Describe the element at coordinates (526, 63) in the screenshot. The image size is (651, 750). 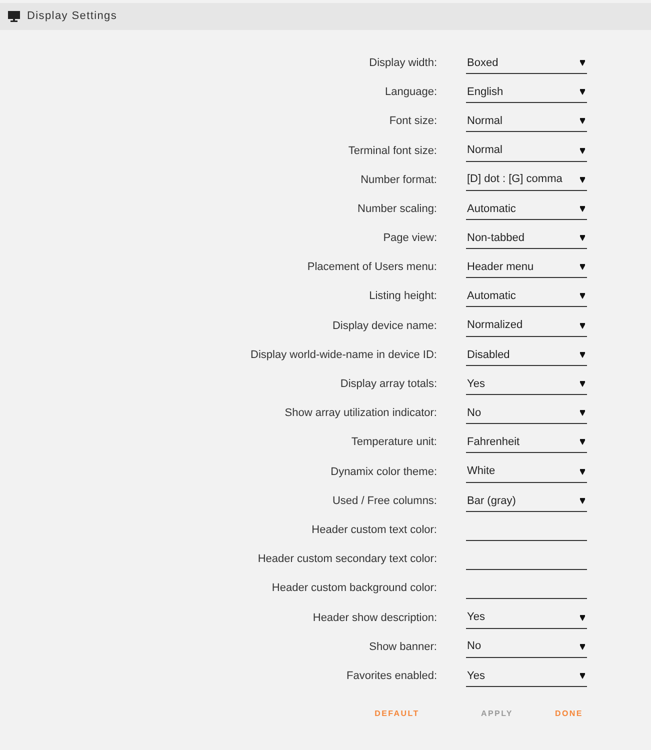
I see `dropdown: Boxed` at that location.